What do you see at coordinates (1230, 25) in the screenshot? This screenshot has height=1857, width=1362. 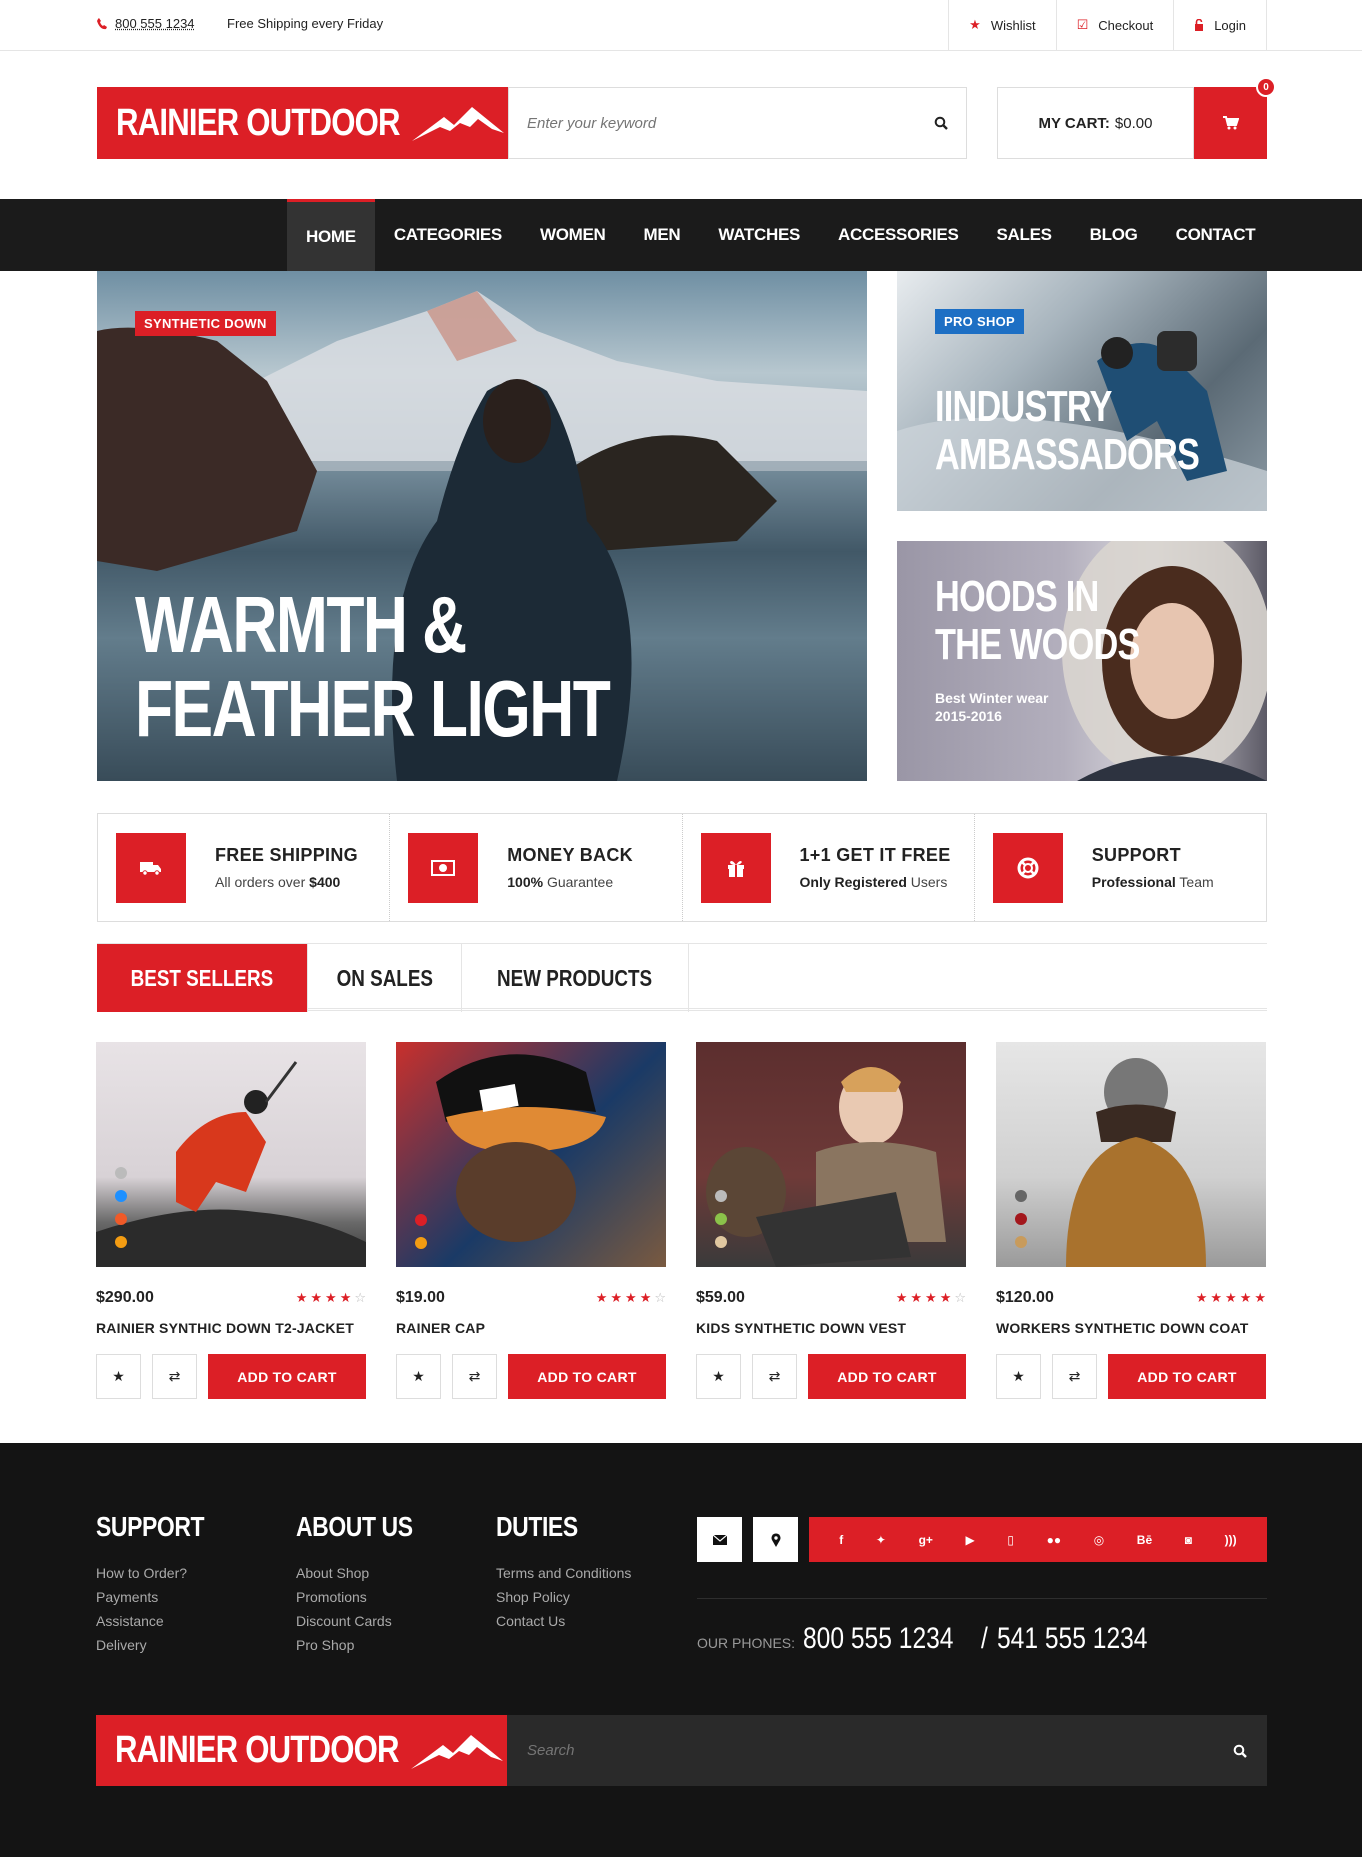 I see `login-label: Login` at bounding box center [1230, 25].